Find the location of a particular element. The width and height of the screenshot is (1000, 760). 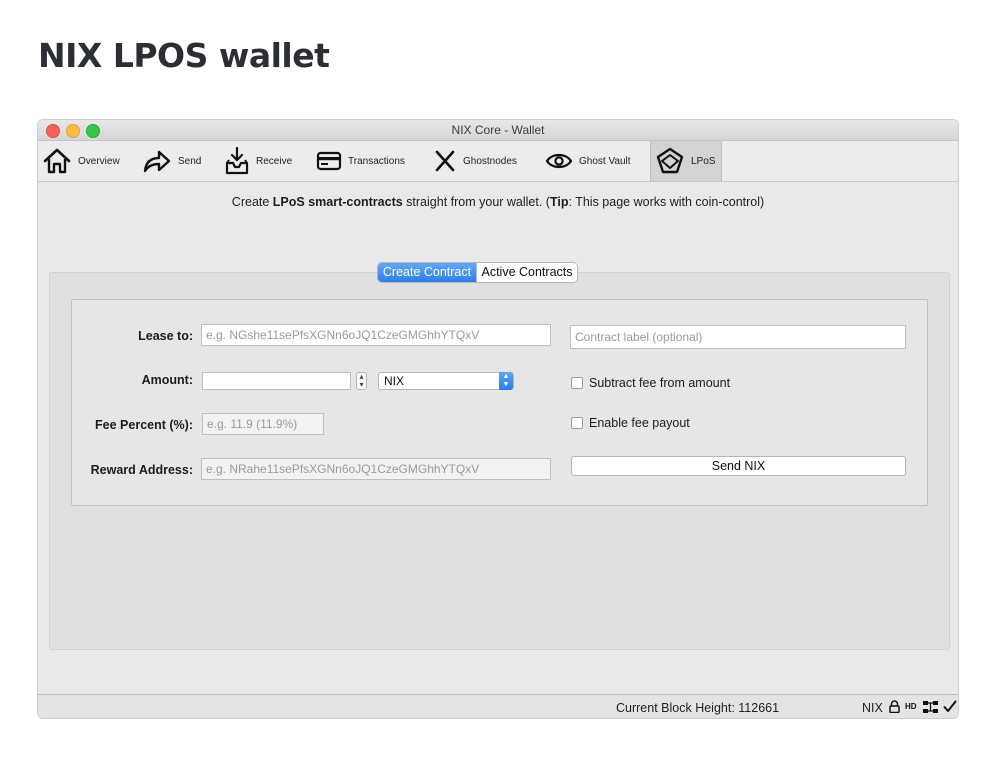

toolbar-lpos-label: LPoS is located at coordinates (703, 161).